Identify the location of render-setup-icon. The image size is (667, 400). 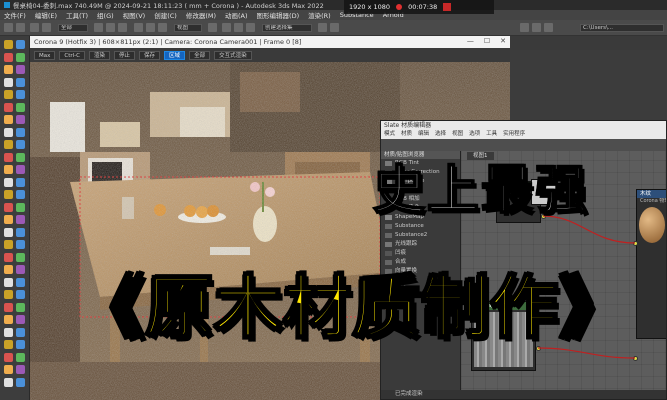
(536, 27).